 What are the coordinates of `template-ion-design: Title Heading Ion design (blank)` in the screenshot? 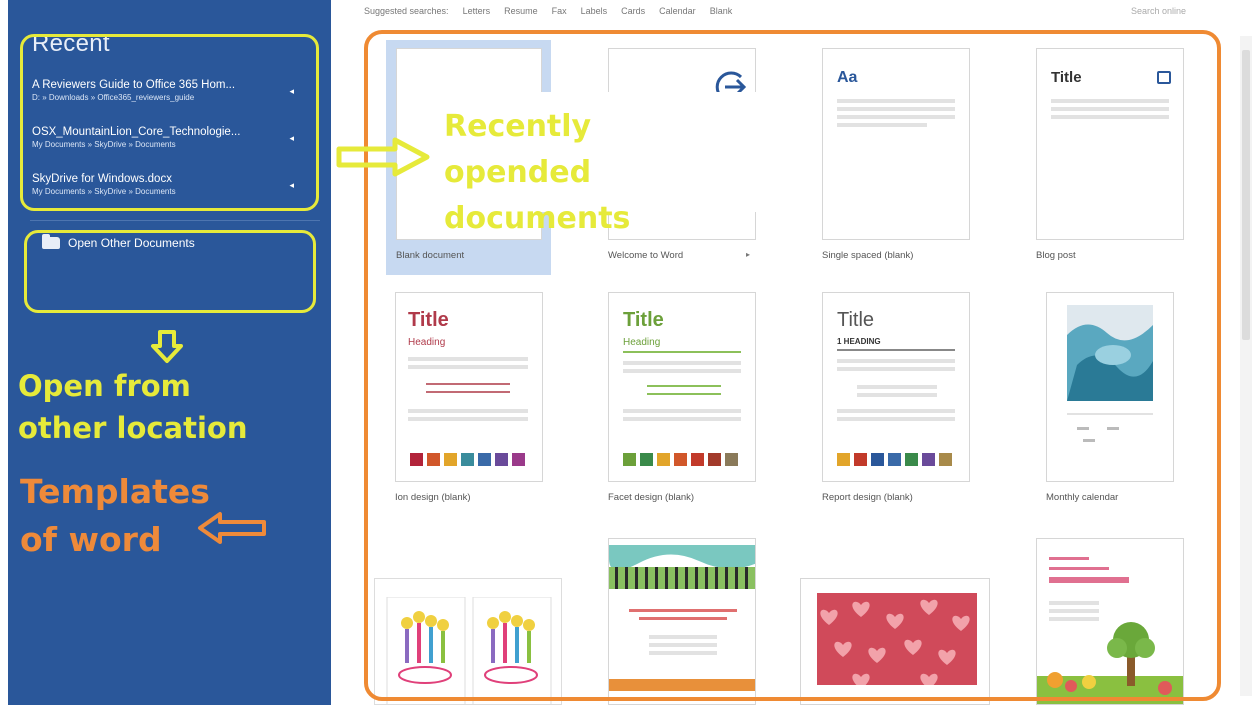 It's located at (470, 402).